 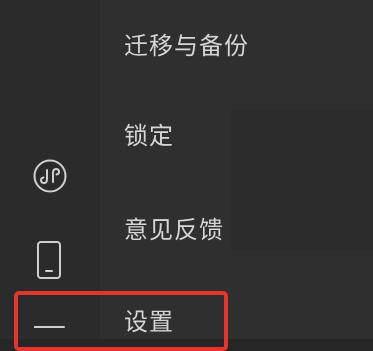 What do you see at coordinates (50, 176) in the screenshot?
I see `mini-program-icon` at bounding box center [50, 176].